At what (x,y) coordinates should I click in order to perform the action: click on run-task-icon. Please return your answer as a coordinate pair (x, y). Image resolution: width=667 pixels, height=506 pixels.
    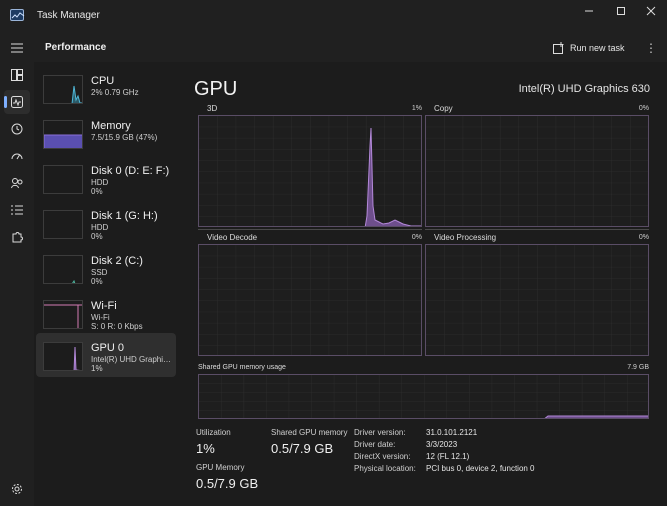
    Looking at the image, I should click on (558, 48).